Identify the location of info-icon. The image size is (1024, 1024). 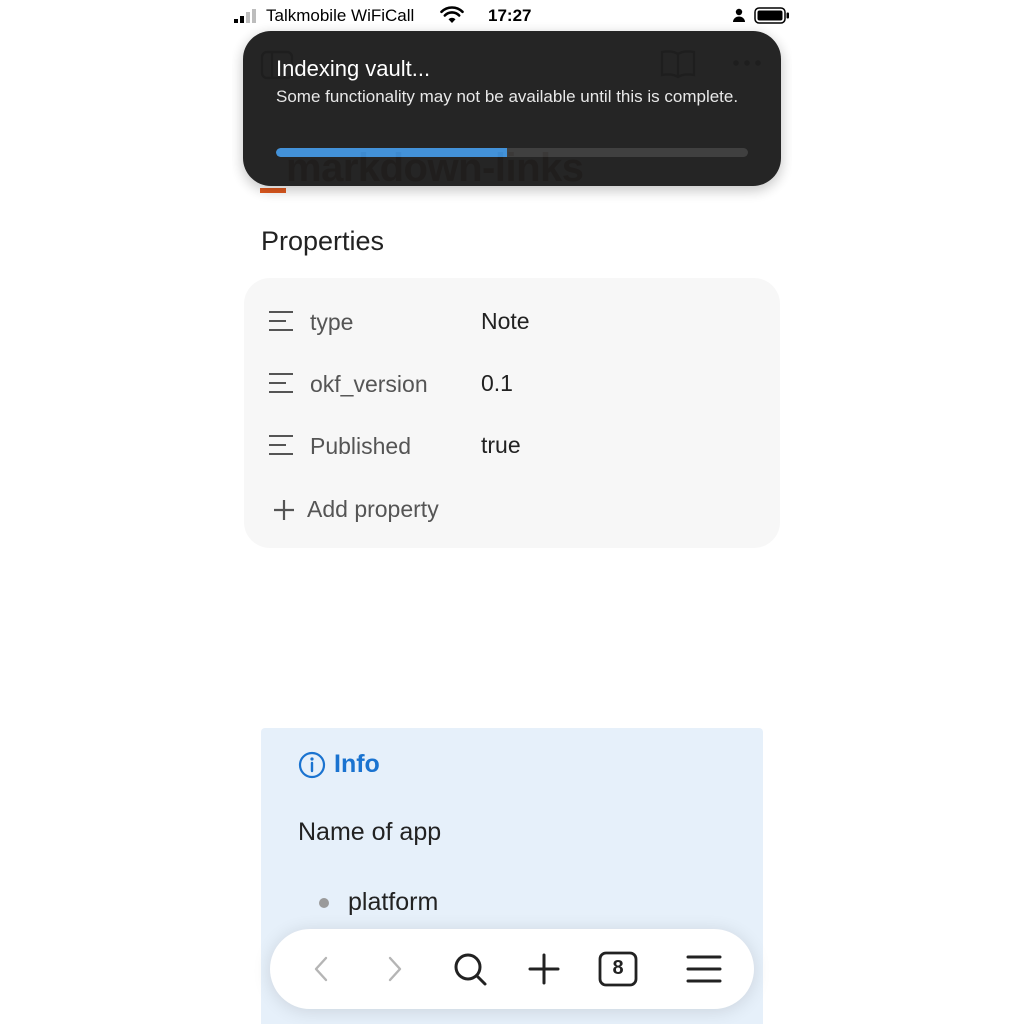
(312, 765).